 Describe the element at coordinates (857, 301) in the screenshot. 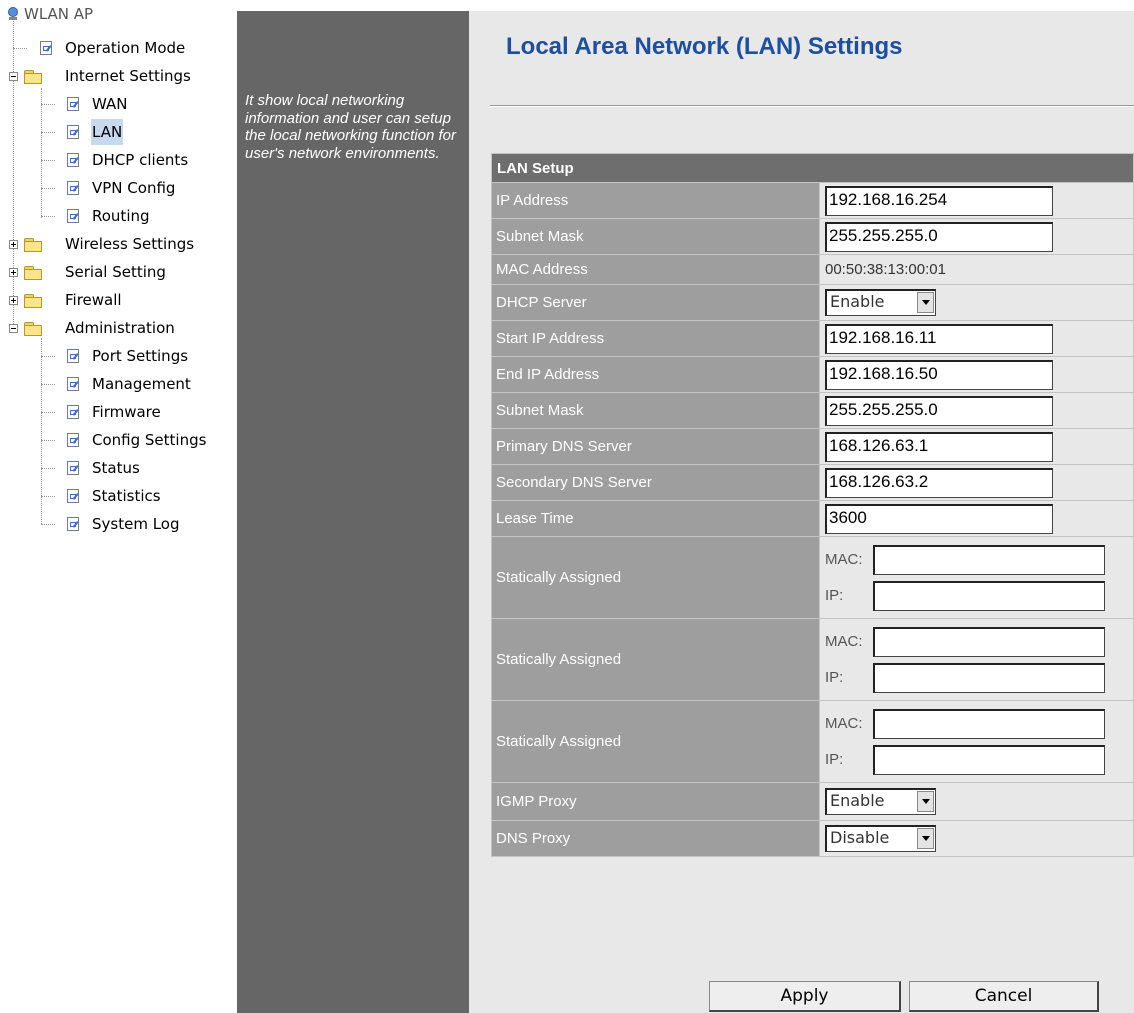

I see `dhcp-server-value: Enable` at that location.